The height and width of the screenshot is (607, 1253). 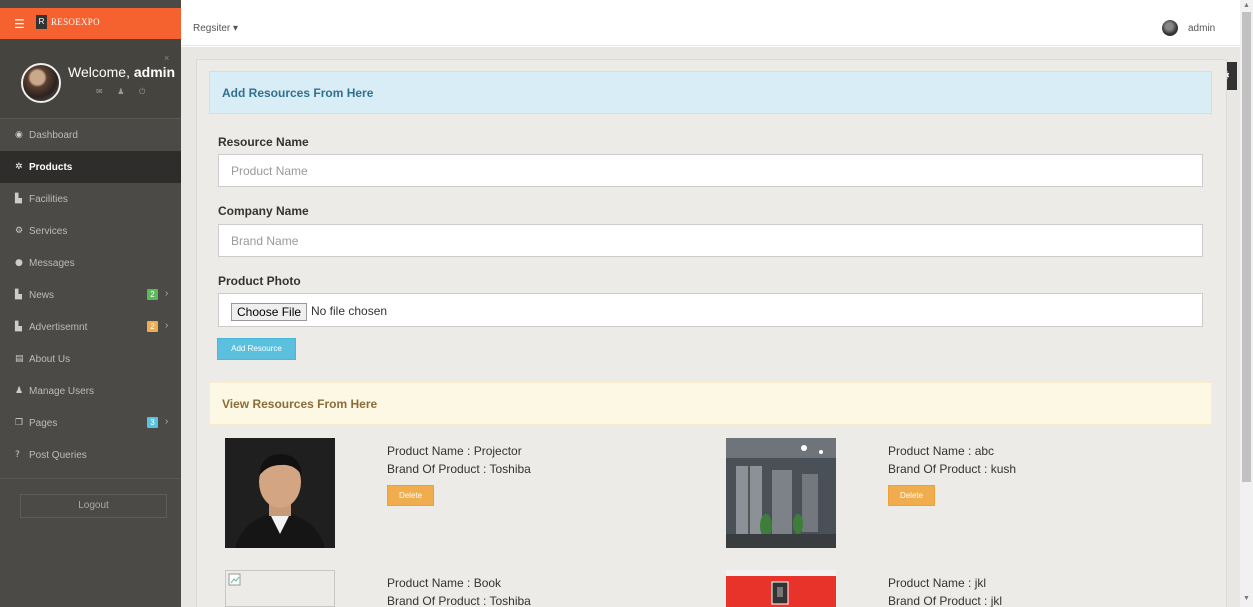 I want to click on elevator-photo, so click(x=781, y=493).